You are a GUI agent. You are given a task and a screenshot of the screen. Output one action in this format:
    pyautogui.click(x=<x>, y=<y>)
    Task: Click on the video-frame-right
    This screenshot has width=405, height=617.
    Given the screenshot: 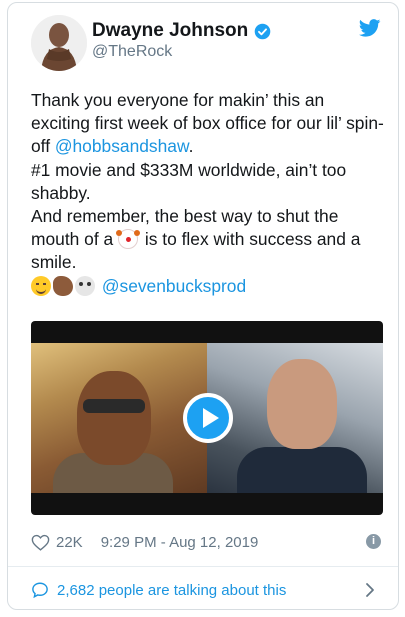 What is the action you would take?
    pyautogui.click(x=295, y=418)
    